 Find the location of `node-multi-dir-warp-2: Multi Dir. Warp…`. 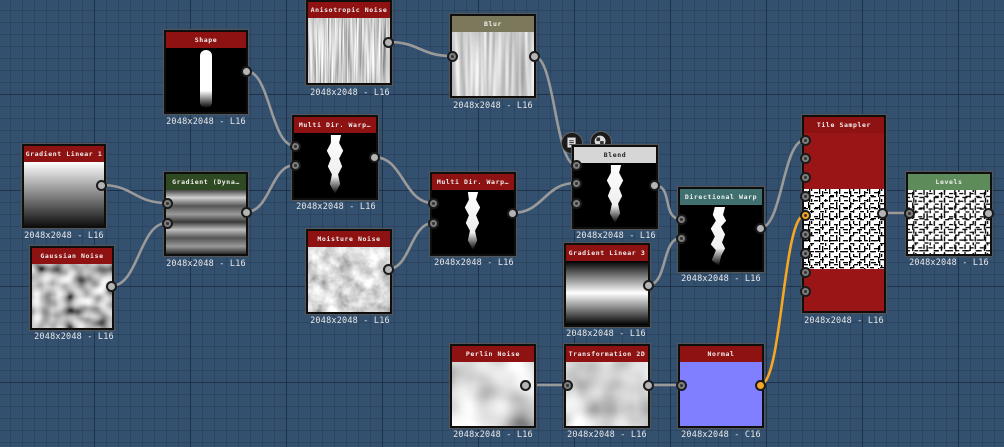

node-multi-dir-warp-2: Multi Dir. Warp… is located at coordinates (473, 214).